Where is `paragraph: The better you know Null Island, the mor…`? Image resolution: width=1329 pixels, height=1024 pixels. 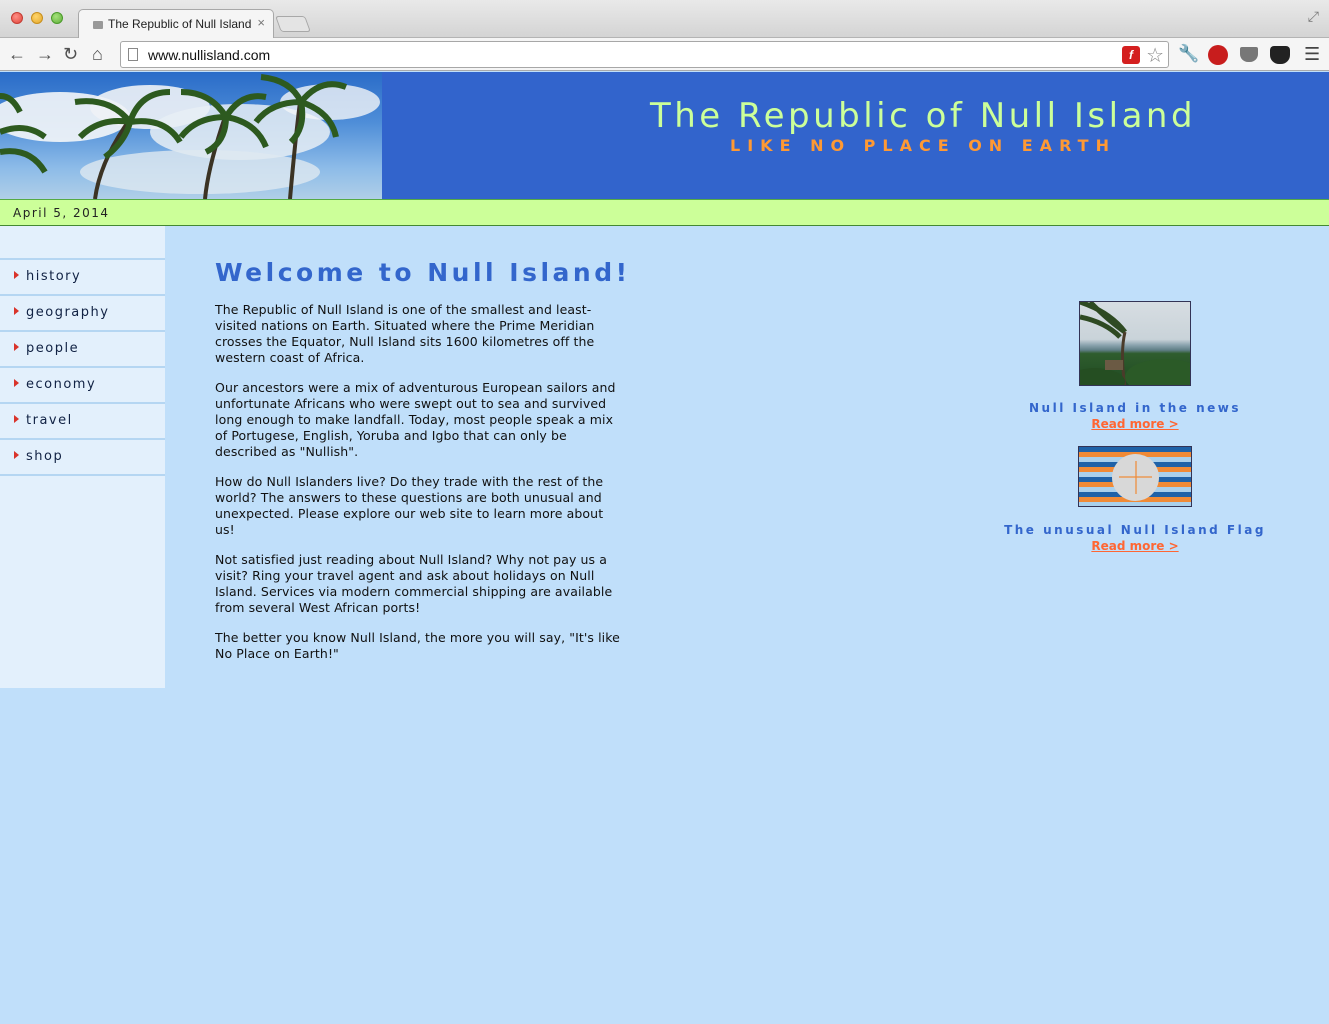
paragraph: The better you know Null Island, the mor… is located at coordinates (417, 645).